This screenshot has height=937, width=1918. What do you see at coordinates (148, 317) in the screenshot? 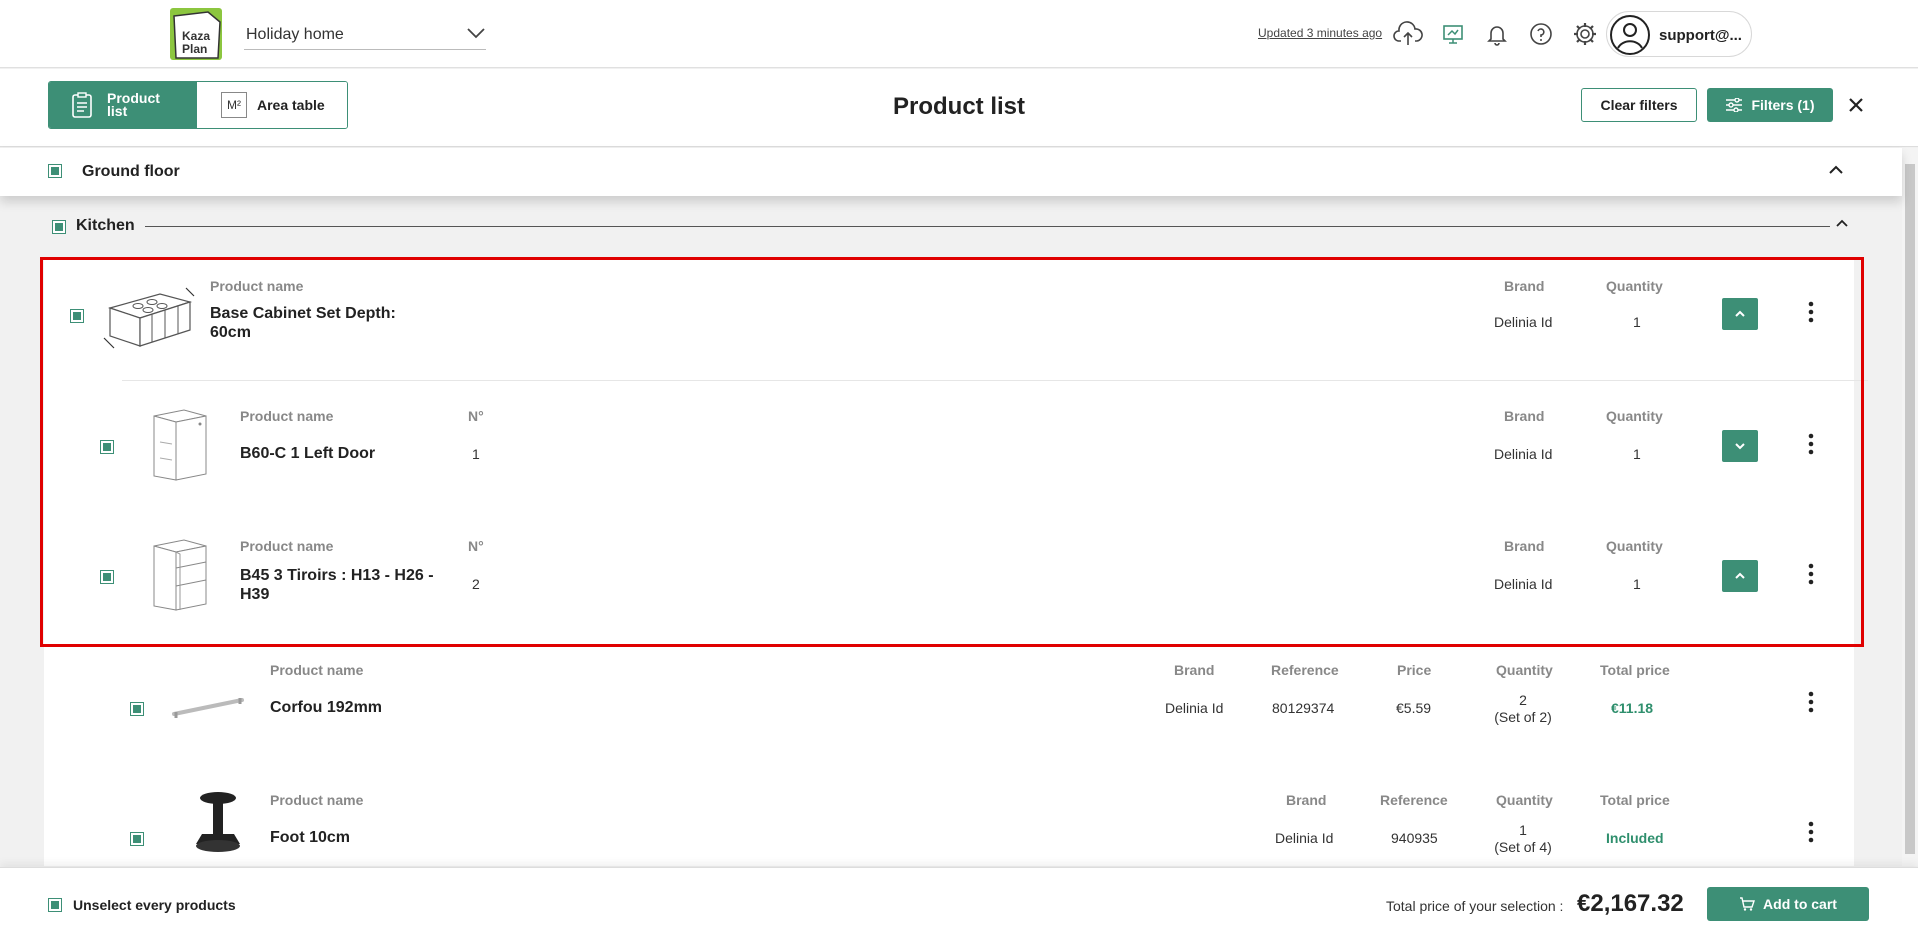
I see `base-cabinet-set-image` at bounding box center [148, 317].